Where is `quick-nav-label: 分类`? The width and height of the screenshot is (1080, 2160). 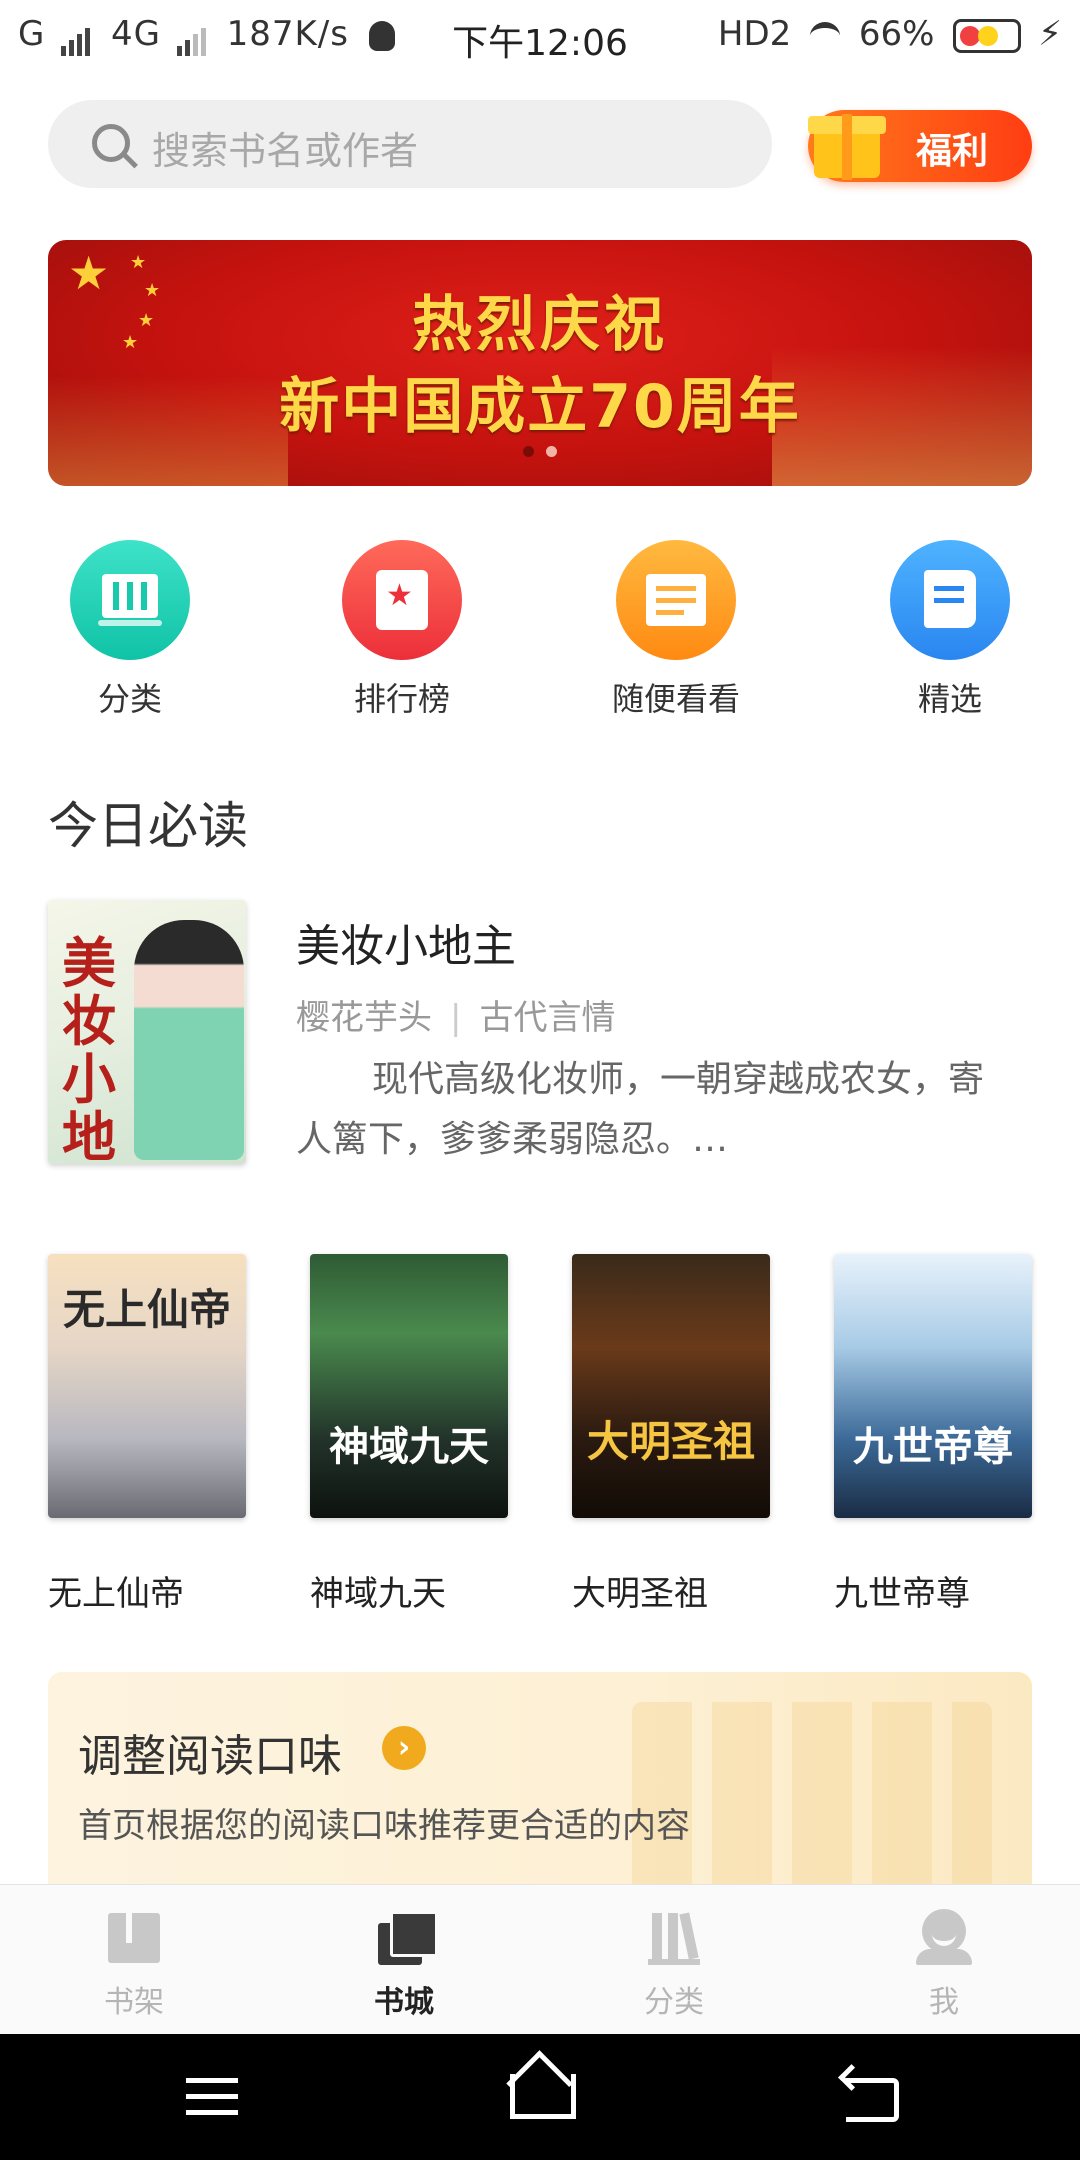 quick-nav-label: 分类 is located at coordinates (129, 699).